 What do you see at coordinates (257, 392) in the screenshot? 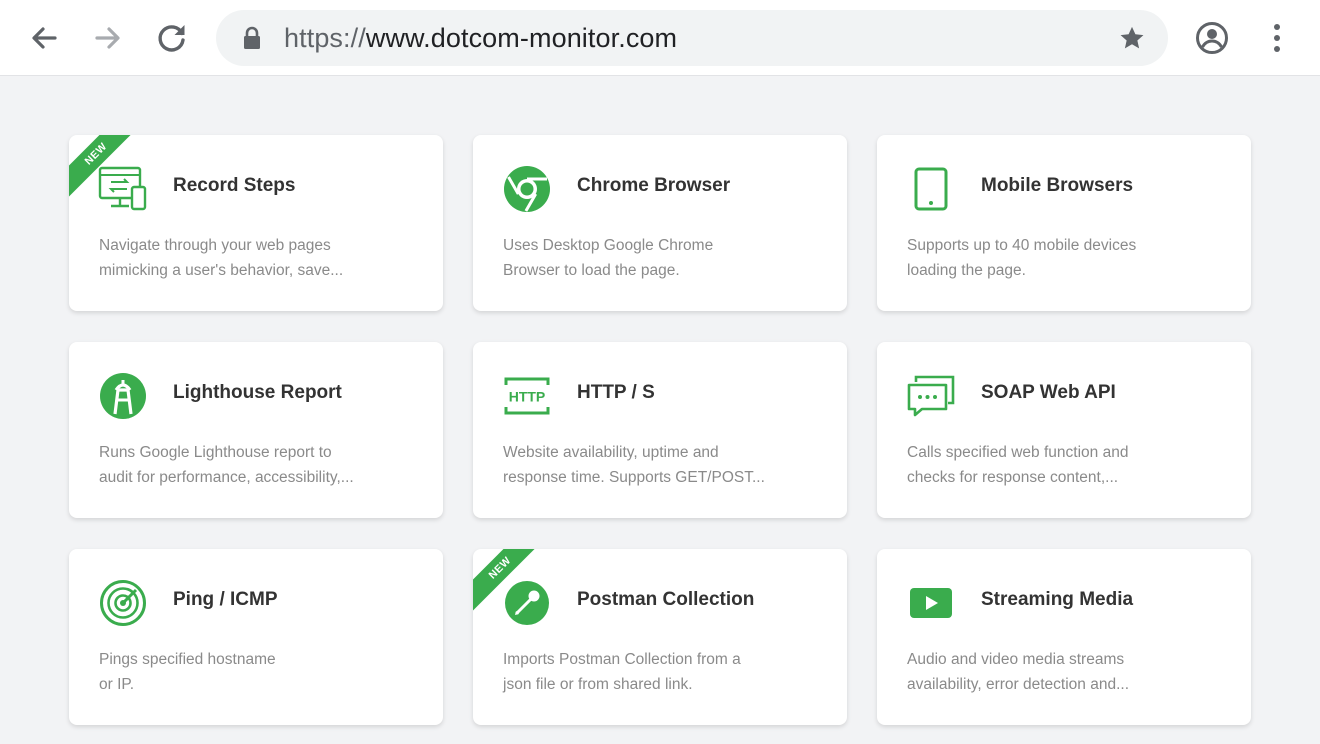
I see `card-title: Lighthouse Report` at bounding box center [257, 392].